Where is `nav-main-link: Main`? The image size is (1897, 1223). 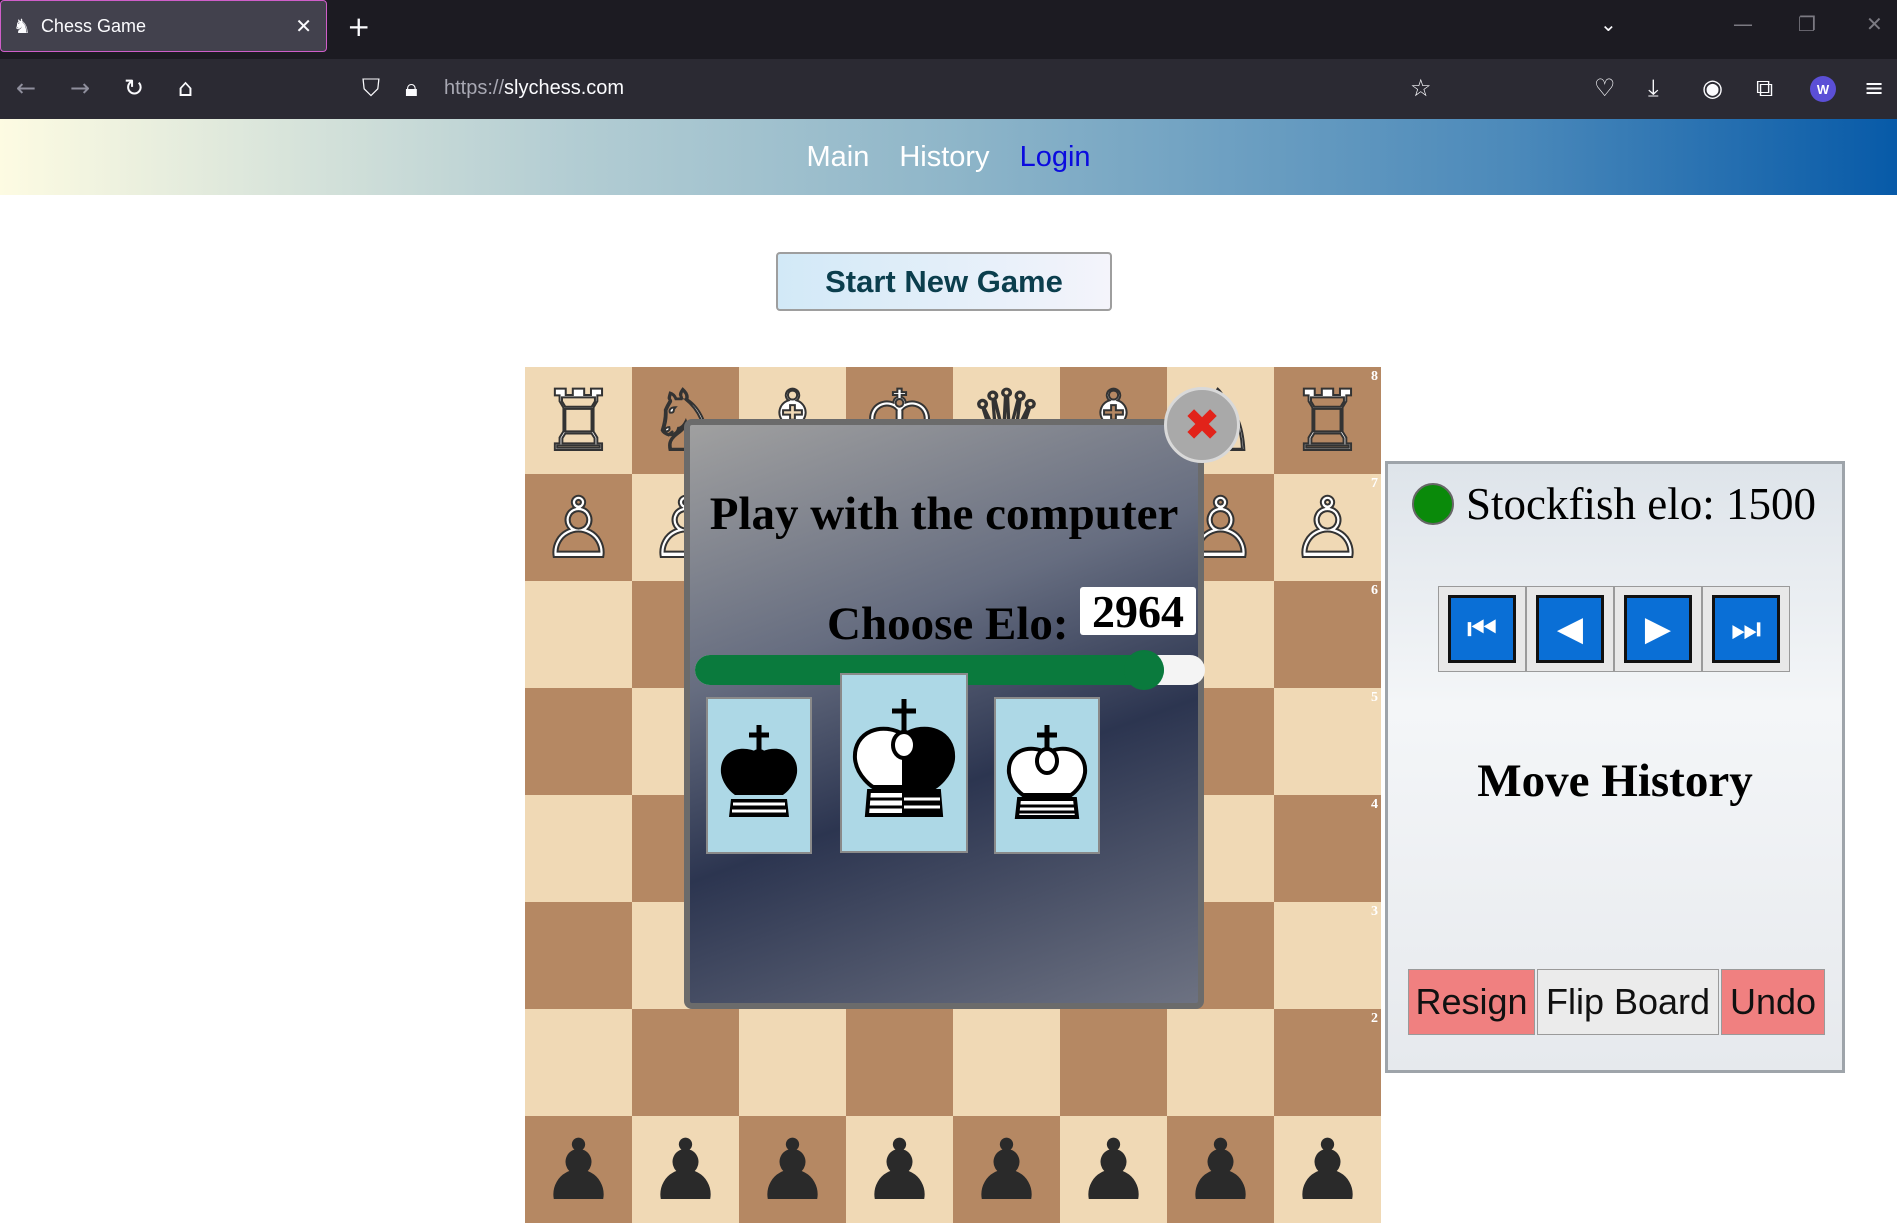
nav-main-link: Main is located at coordinates (837, 157).